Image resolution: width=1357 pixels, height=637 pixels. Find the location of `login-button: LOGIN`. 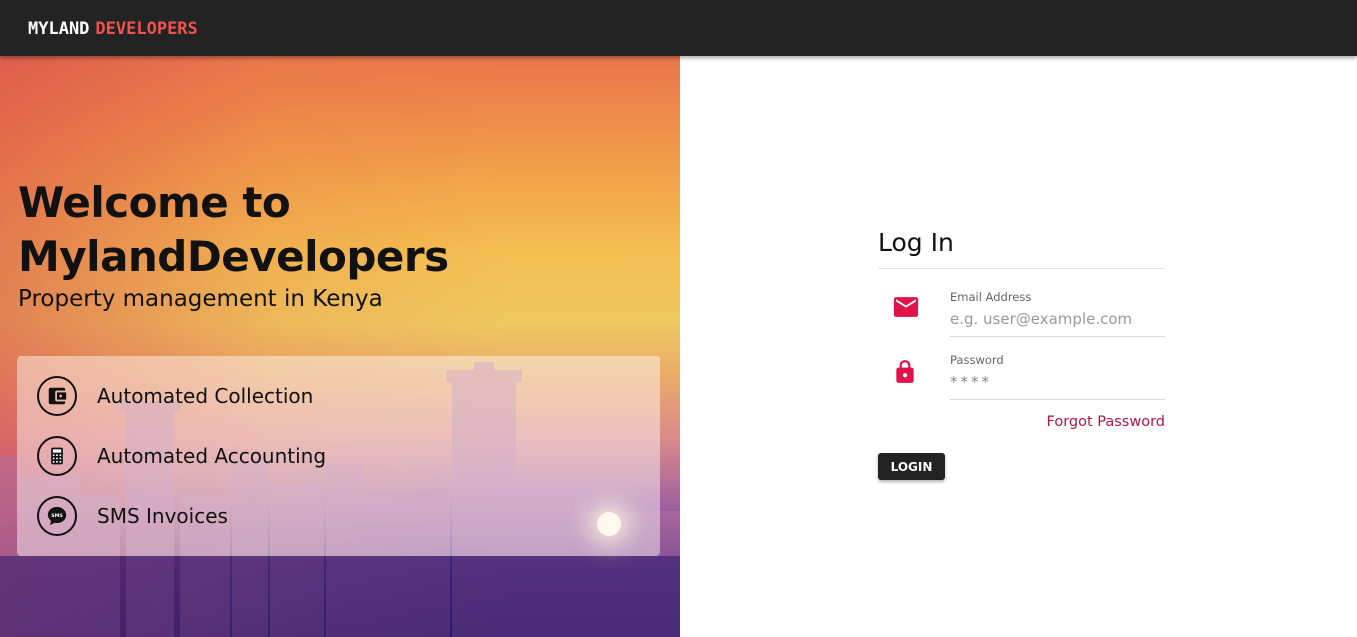

login-button: LOGIN is located at coordinates (911, 466).